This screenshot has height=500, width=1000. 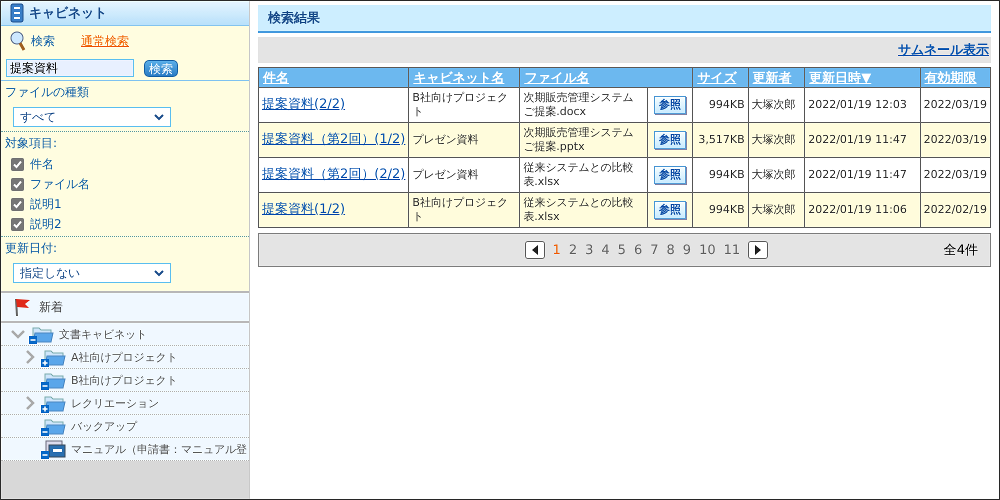 I want to click on table-cell: 従来システムとの比較表.xlsx, so click(x=584, y=210).